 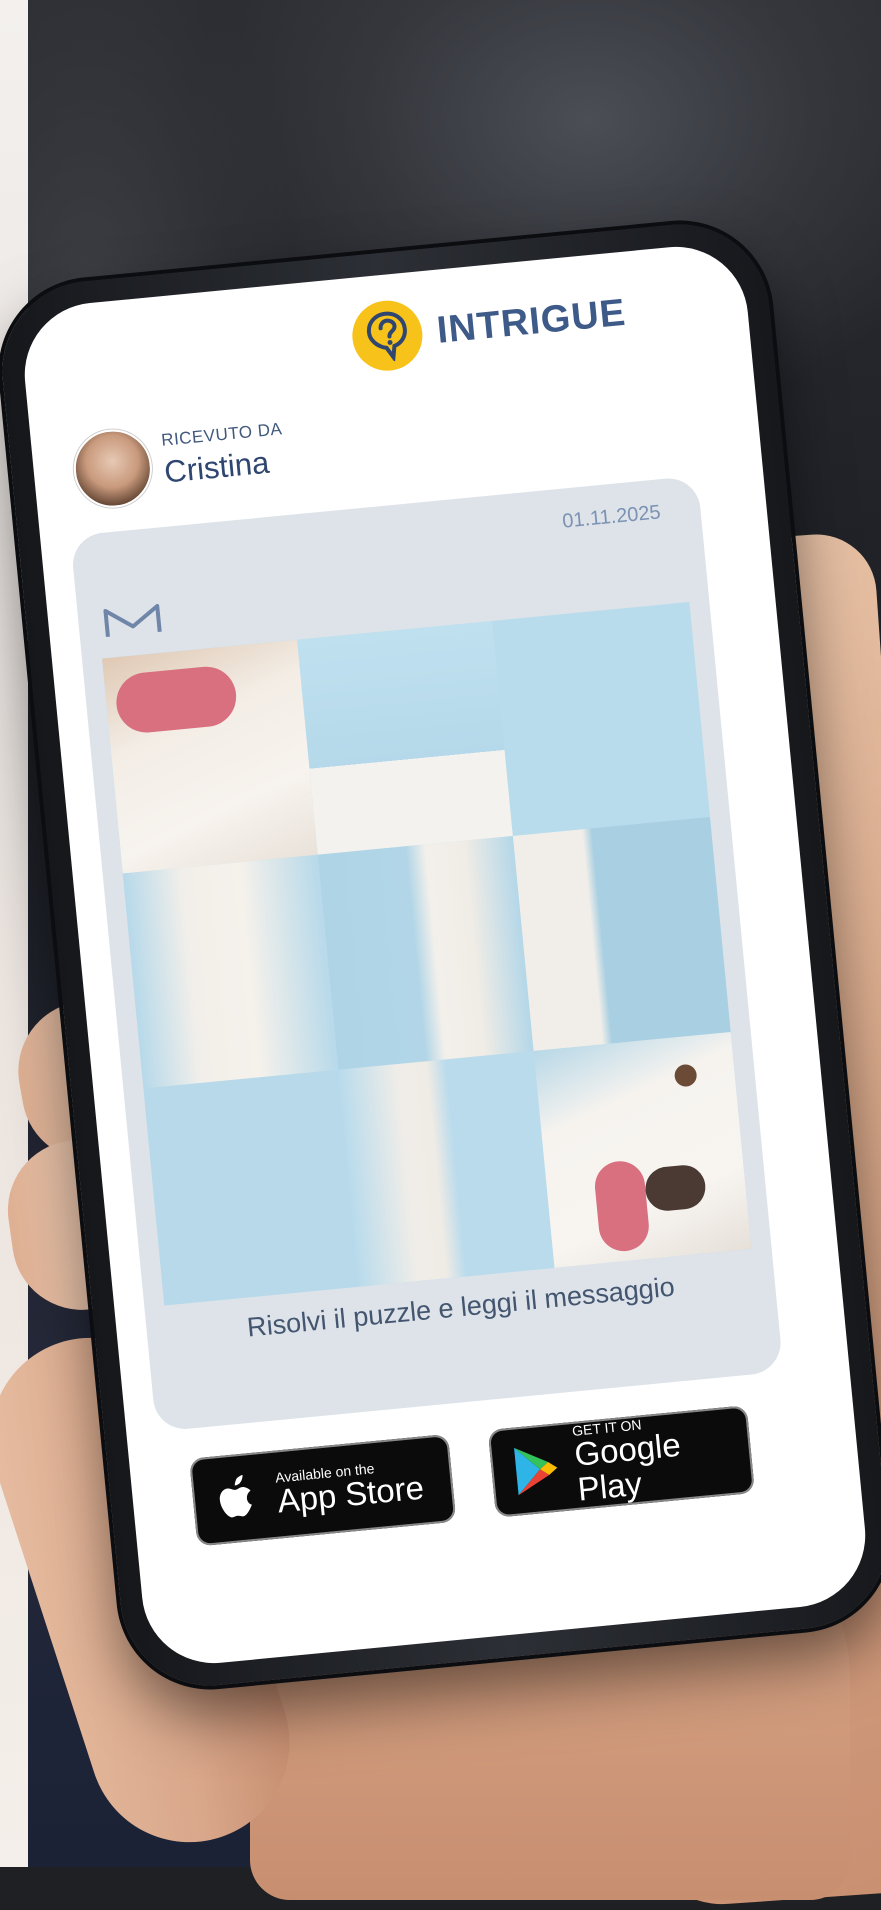 What do you see at coordinates (323, 1490) in the screenshot?
I see `app-store-button: Available on the App Store` at bounding box center [323, 1490].